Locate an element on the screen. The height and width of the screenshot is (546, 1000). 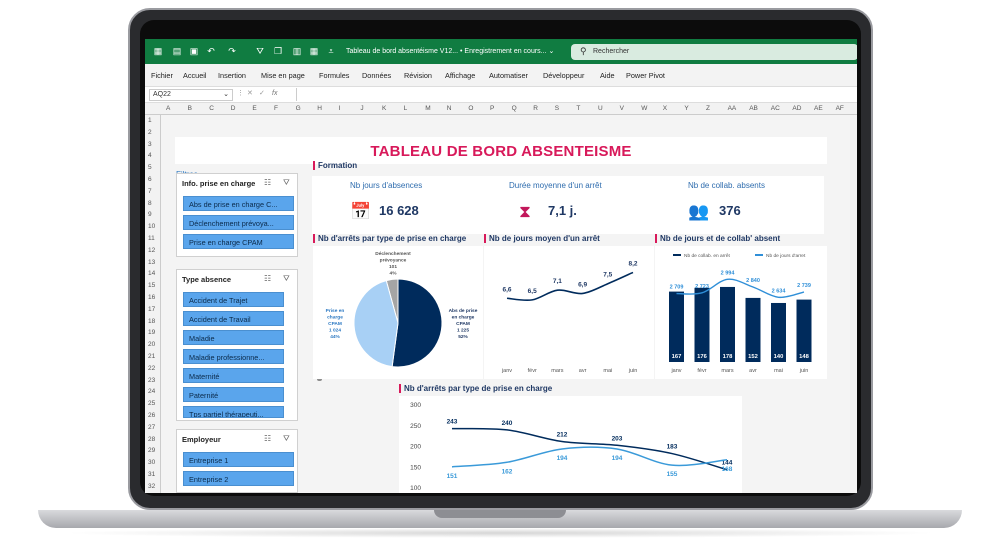
column-header: U is located at coordinates (600, 108).